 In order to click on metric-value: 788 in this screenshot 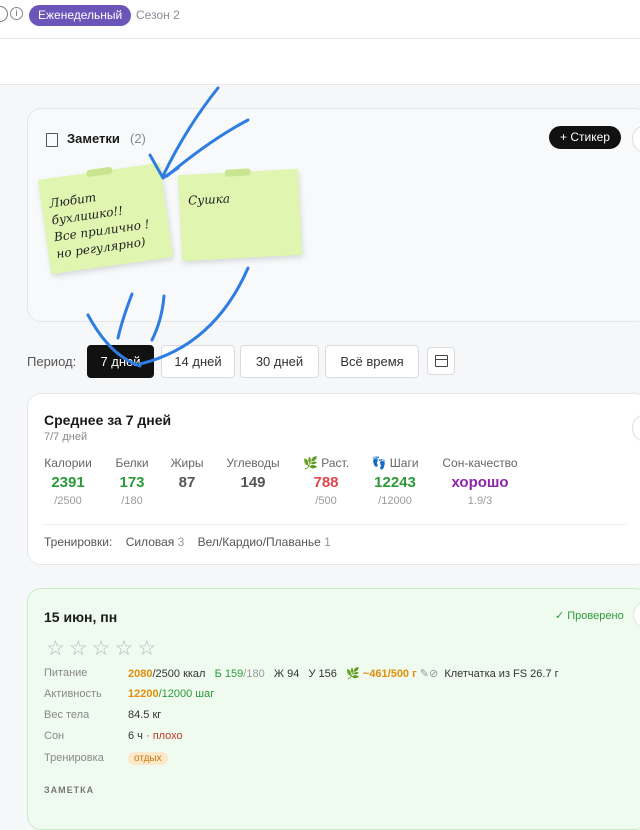, I will do `click(326, 482)`.